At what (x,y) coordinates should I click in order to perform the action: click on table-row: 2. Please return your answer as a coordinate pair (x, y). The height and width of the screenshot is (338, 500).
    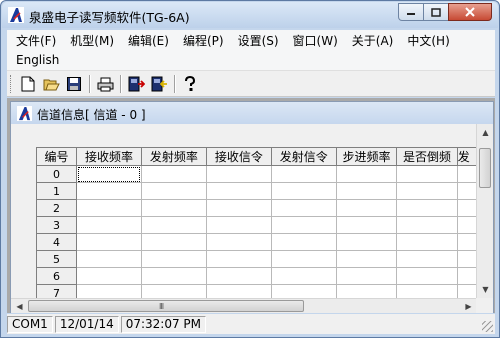
    Looking at the image, I should click on (256, 208).